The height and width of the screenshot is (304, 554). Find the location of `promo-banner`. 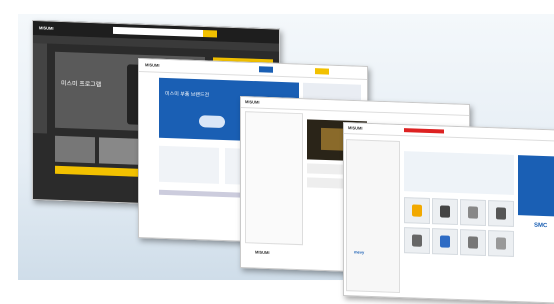

promo-banner is located at coordinates (459, 173).